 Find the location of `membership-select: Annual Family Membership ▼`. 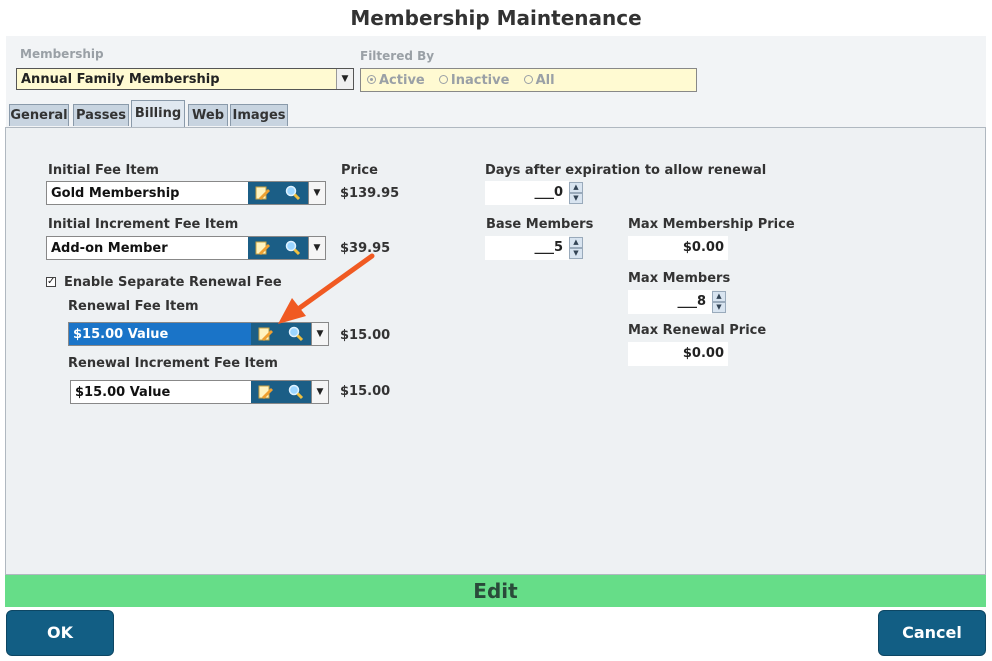

membership-select: Annual Family Membership ▼ is located at coordinates (185, 79).